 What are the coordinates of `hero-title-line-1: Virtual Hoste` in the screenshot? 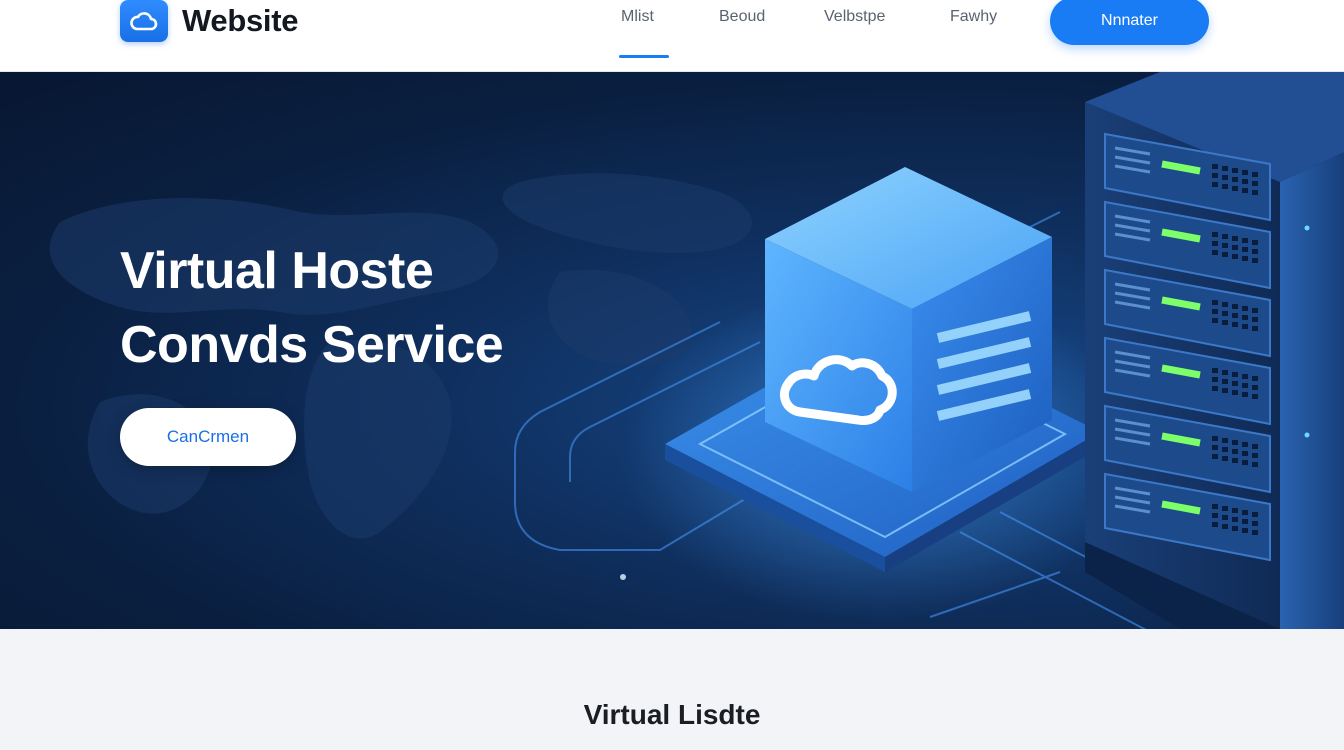 It's located at (277, 271).